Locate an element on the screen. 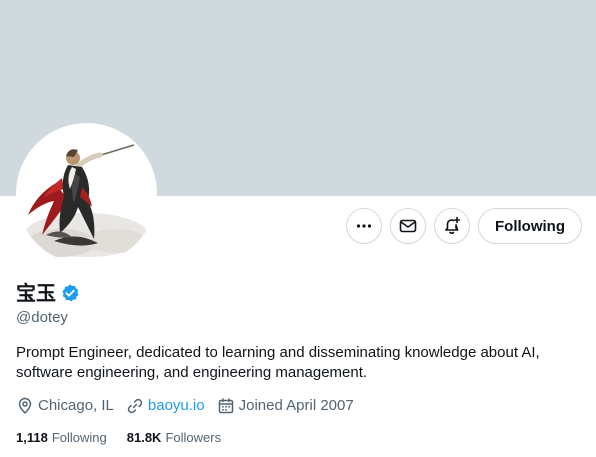 Image resolution: width=596 pixels, height=457 pixels. following-count: 1,118 is located at coordinates (32, 437).